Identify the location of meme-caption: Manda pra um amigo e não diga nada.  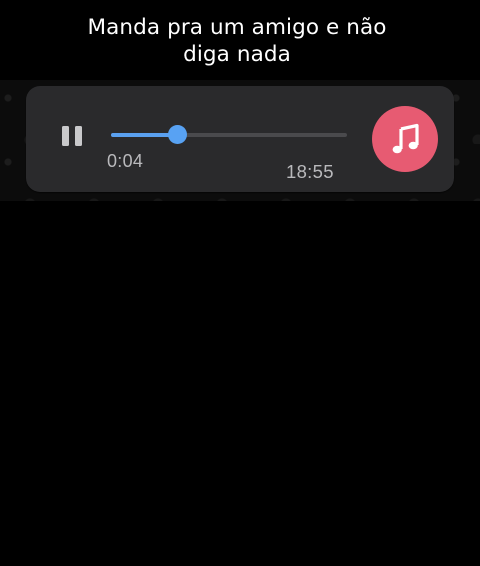
(237, 41).